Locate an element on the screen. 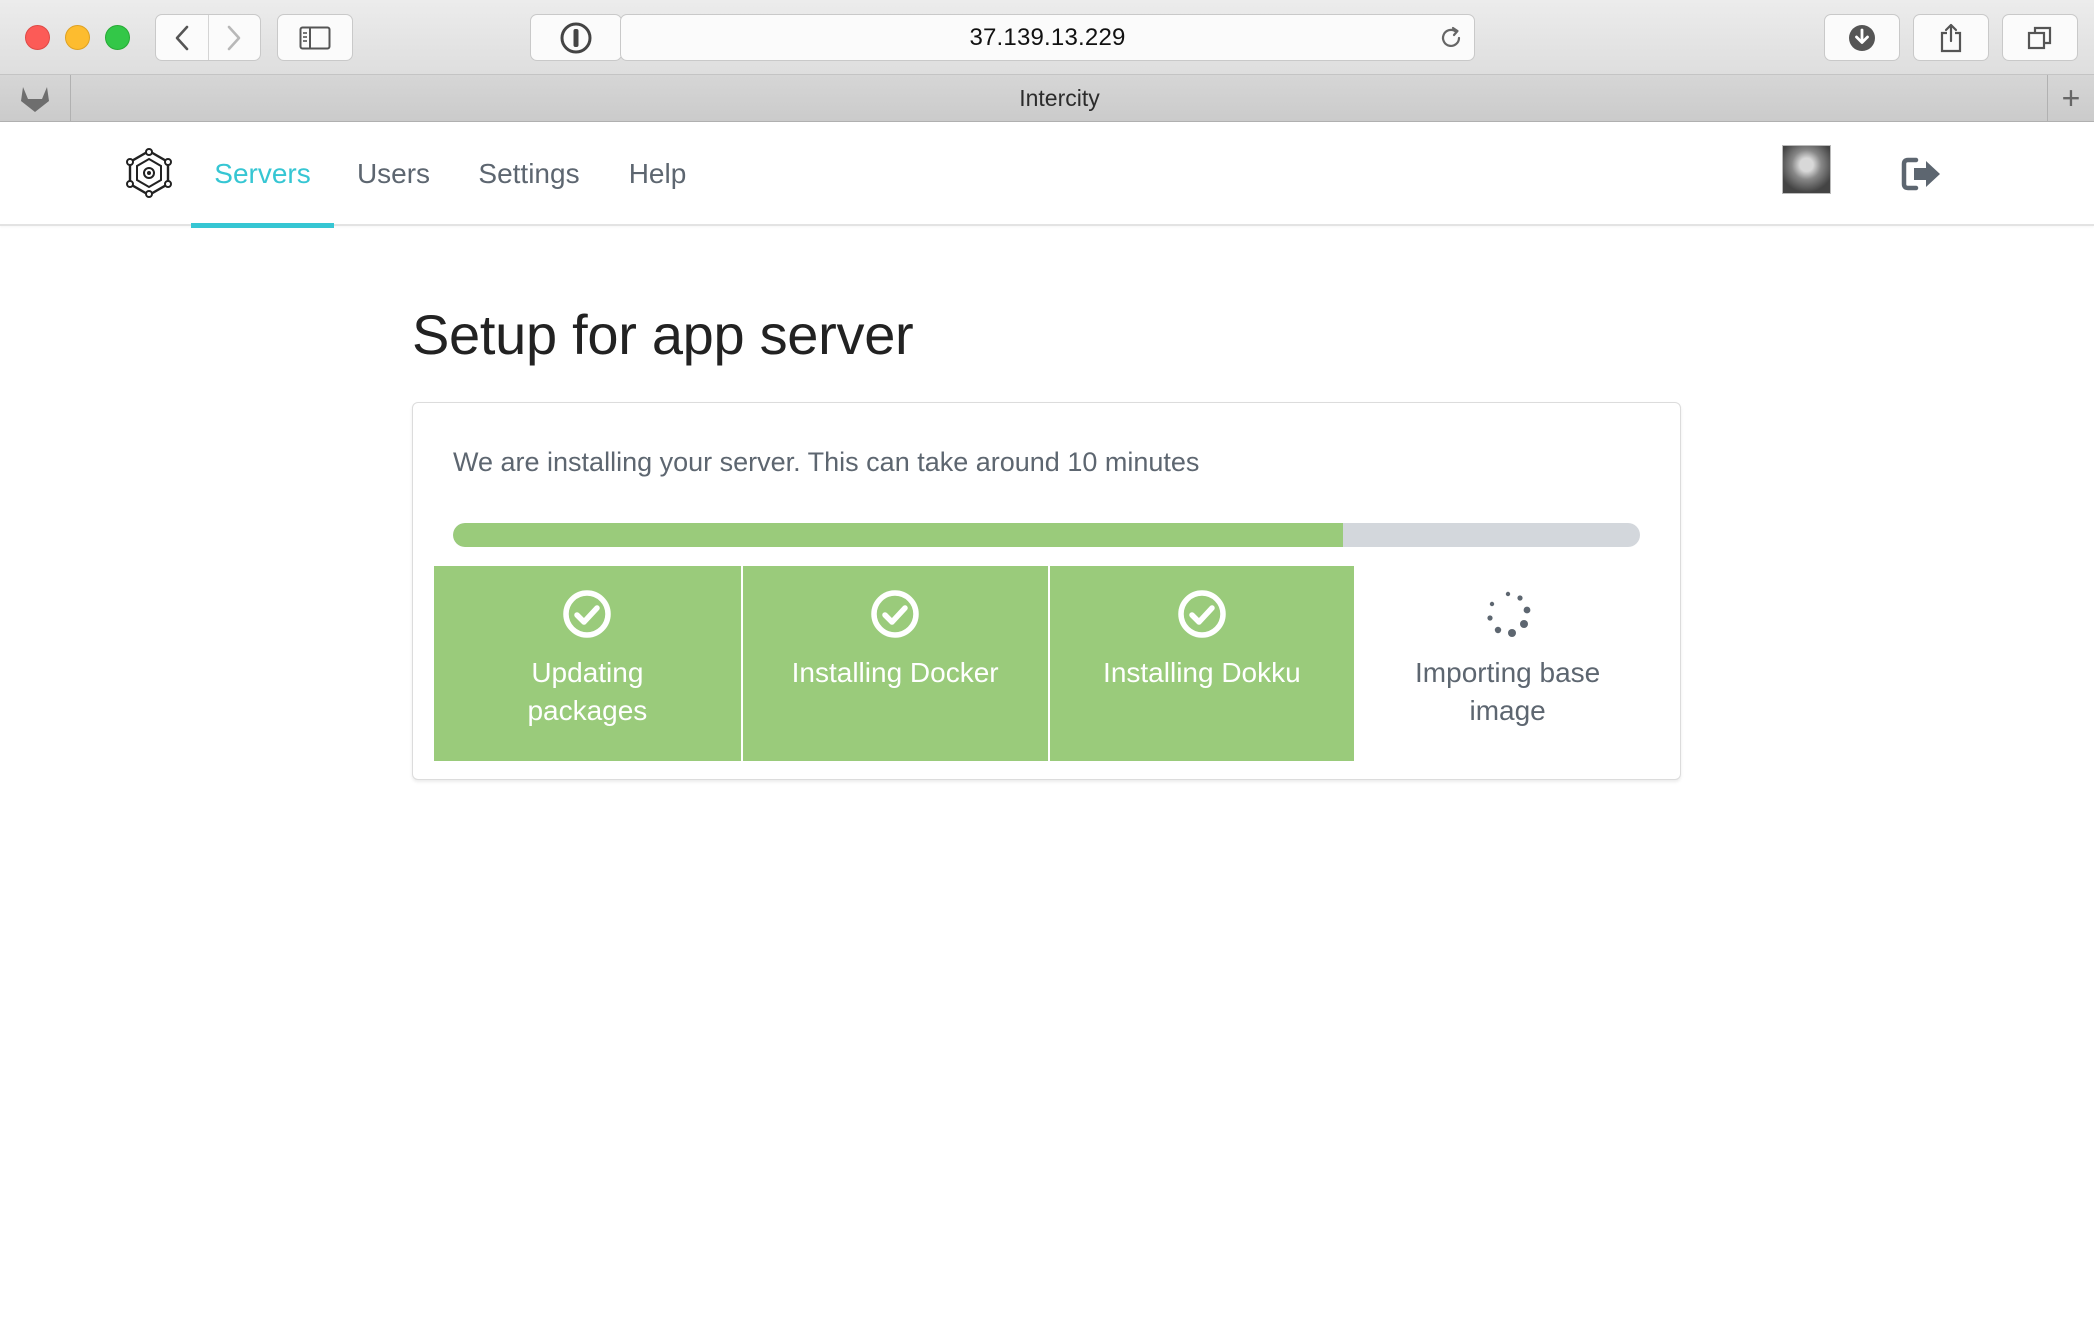  step-updating-packages: Updating packages is located at coordinates (587, 663).